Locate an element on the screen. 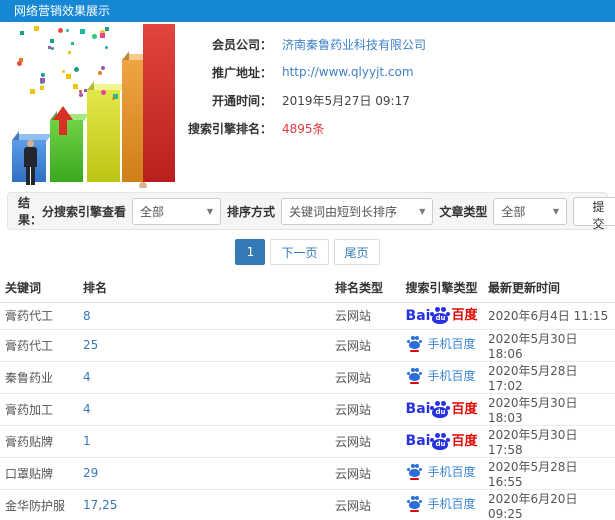  submit-button: 提交 is located at coordinates (594, 213).